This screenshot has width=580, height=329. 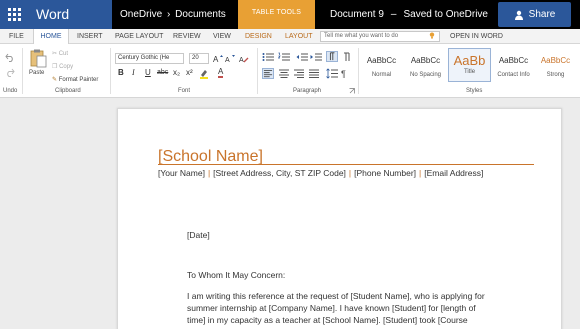 What do you see at coordinates (70, 25) in the screenshot?
I see `app-name: Word Online` at bounding box center [70, 25].